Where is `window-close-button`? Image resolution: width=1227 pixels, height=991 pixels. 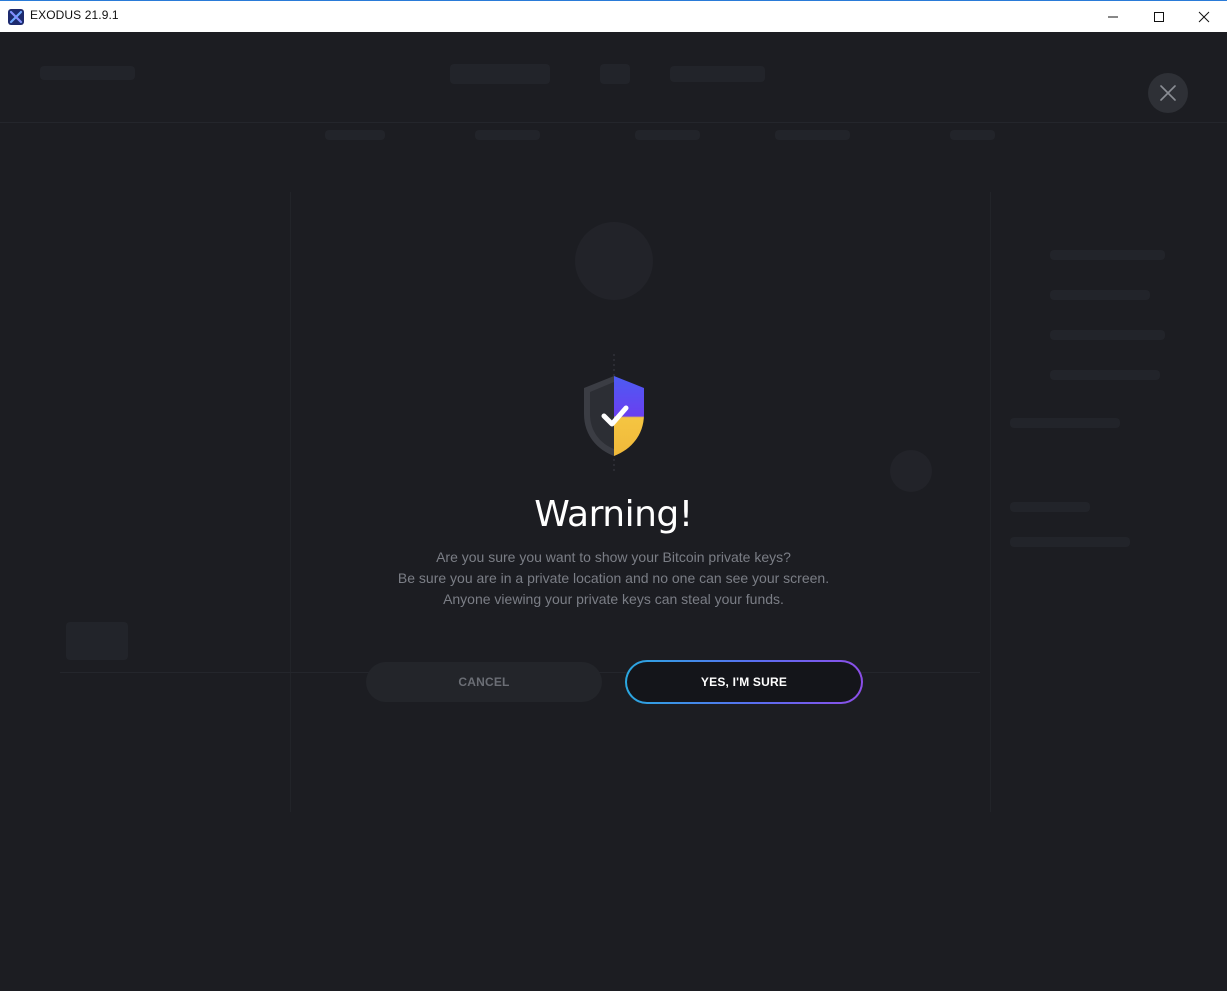 window-close-button is located at coordinates (1204, 16).